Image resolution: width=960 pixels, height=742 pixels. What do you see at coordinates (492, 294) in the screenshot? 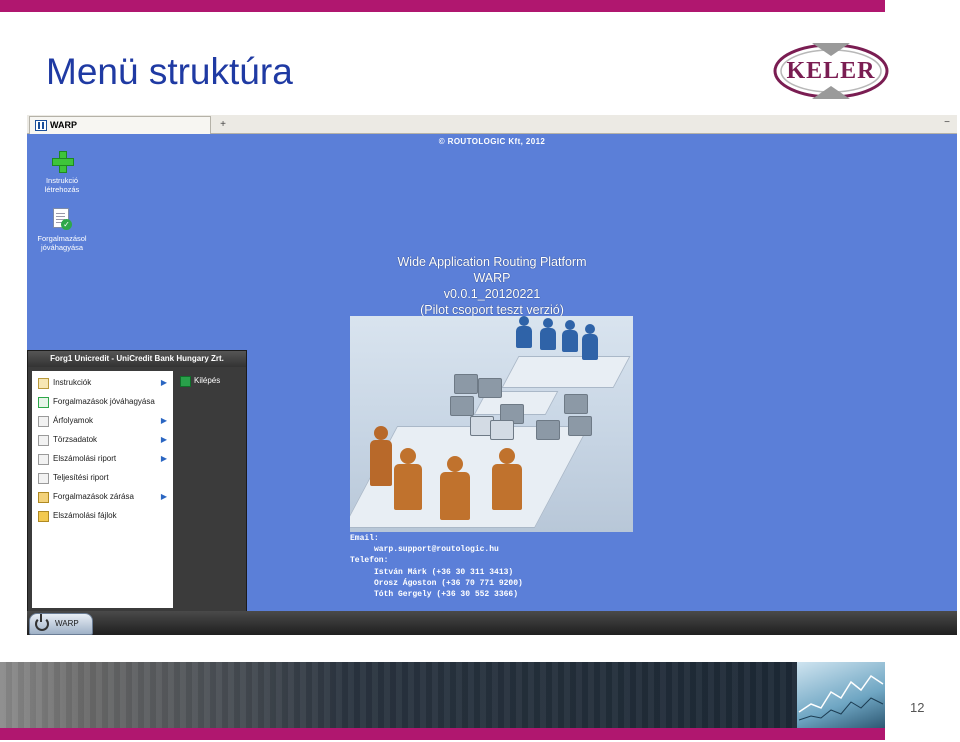
I see `app-info-line: v0.0.1_20120221` at bounding box center [492, 294].